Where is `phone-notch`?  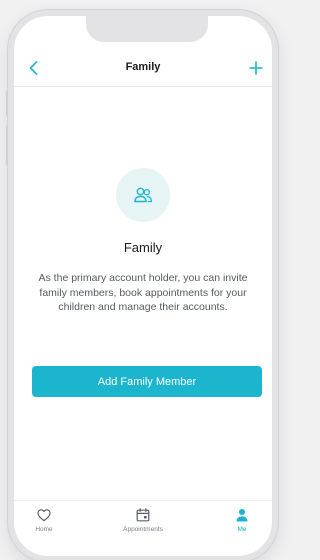 phone-notch is located at coordinates (147, 29).